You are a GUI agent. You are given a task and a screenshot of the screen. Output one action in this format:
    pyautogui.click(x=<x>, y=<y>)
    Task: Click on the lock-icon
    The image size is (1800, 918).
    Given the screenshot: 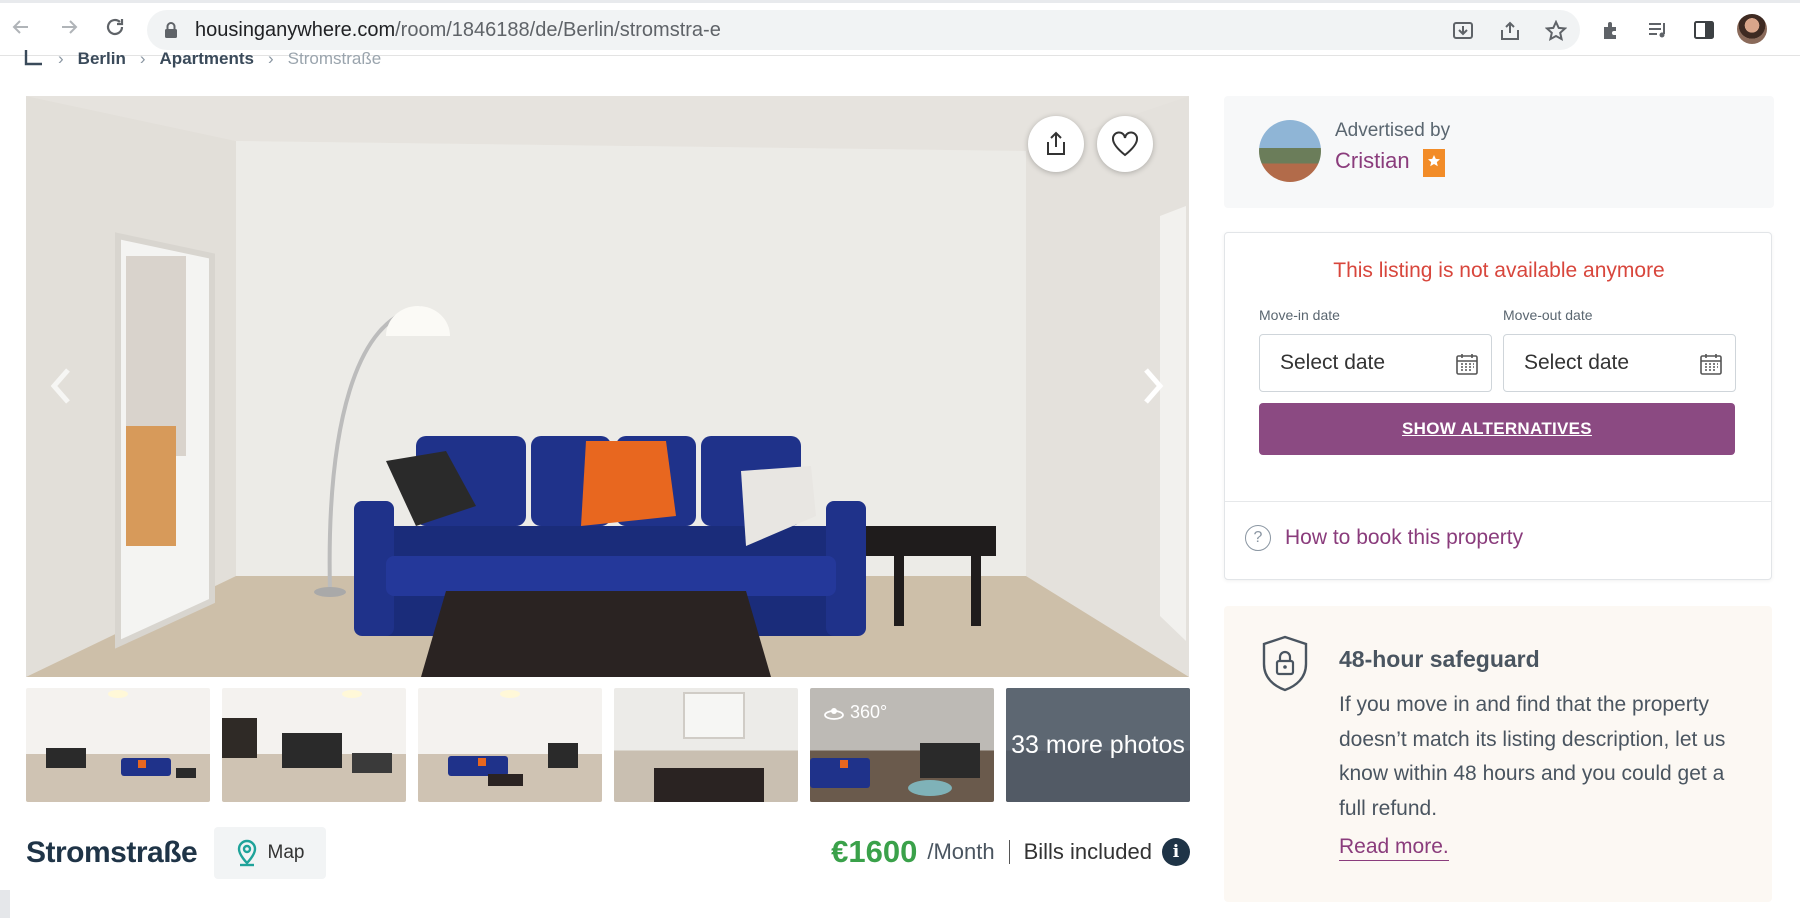 What is the action you would take?
    pyautogui.click(x=171, y=32)
    